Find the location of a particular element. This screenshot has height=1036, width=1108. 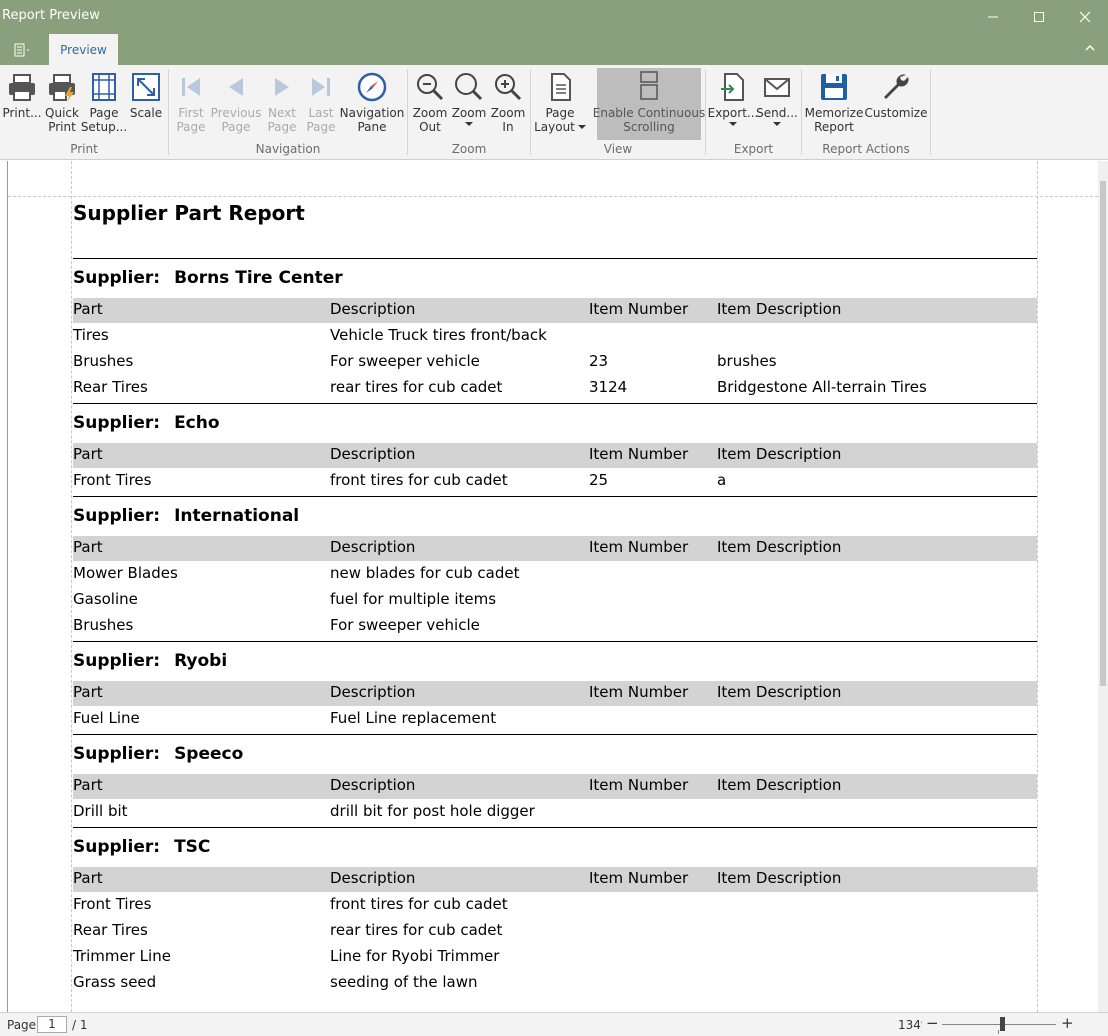

save-icon is located at coordinates (834, 87).